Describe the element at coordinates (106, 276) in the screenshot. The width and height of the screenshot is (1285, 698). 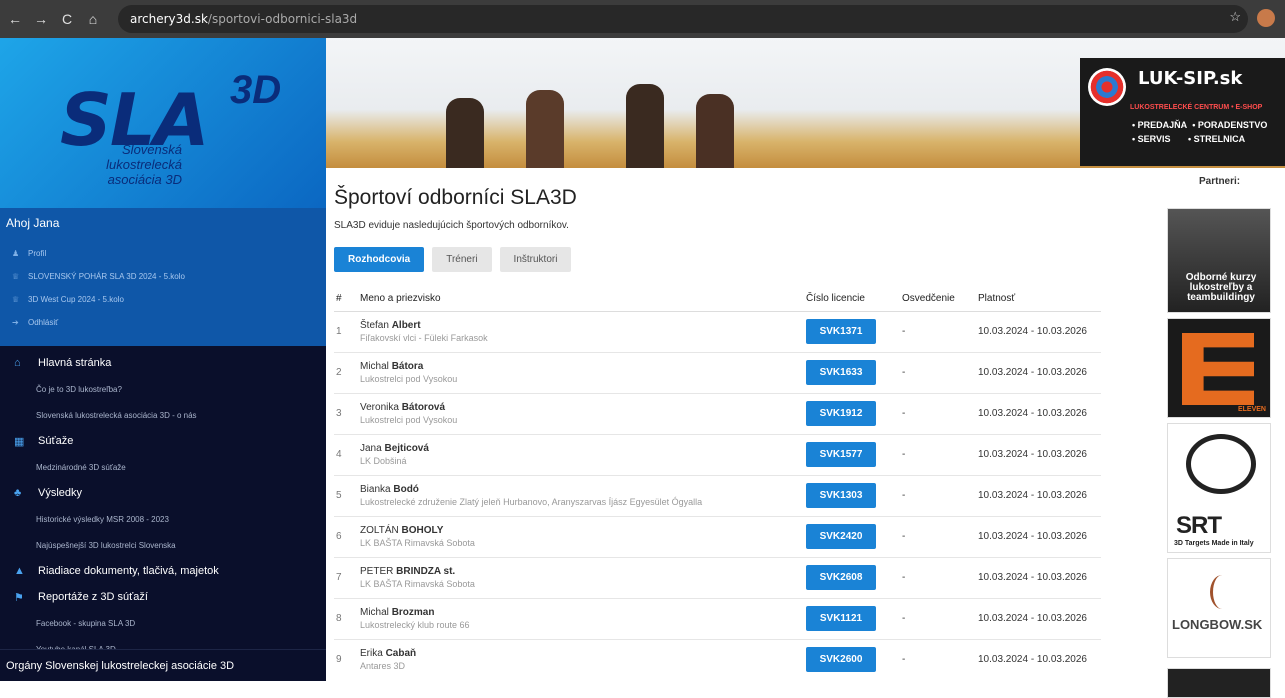
I see `user-link-label: SLOVENSKÝ POHÁR SLA 3D 2024 - 5.kolo` at that location.